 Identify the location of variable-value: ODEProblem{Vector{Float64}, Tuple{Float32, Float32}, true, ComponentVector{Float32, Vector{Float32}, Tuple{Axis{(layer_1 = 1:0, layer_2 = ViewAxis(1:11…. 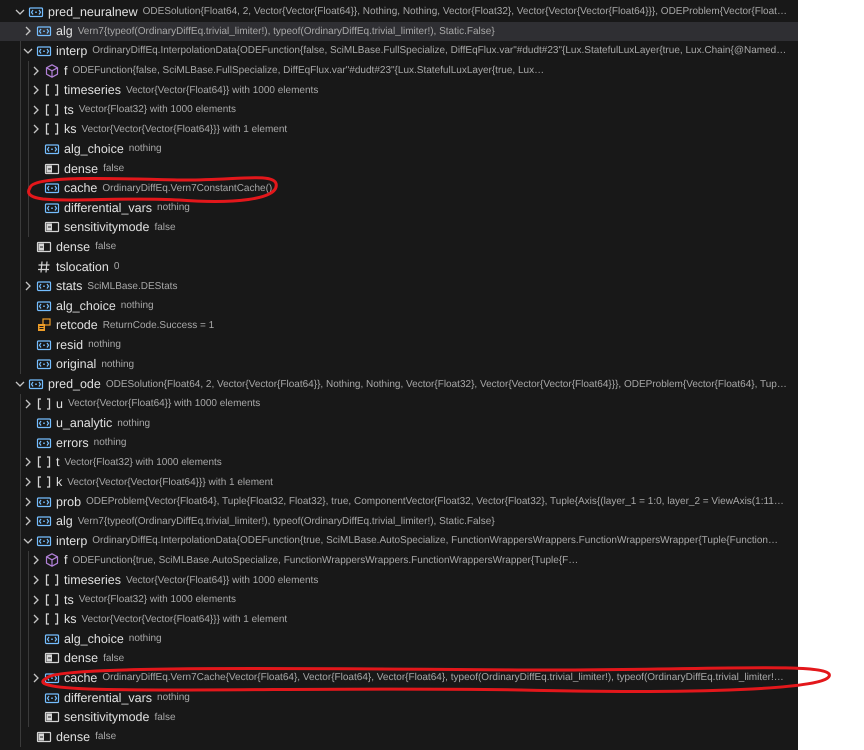
(435, 502).